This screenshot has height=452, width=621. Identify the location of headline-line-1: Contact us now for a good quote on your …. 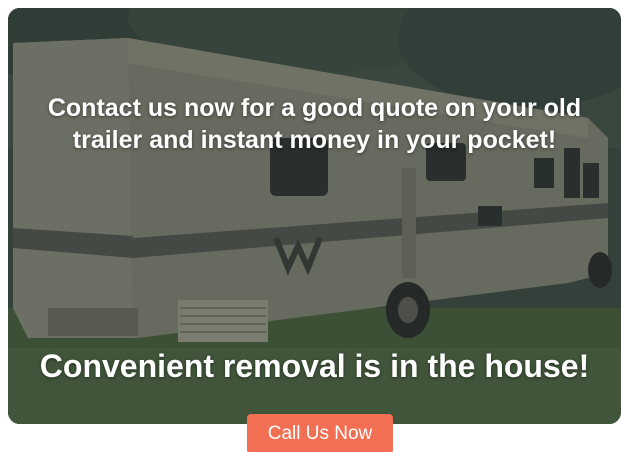
(314, 108).